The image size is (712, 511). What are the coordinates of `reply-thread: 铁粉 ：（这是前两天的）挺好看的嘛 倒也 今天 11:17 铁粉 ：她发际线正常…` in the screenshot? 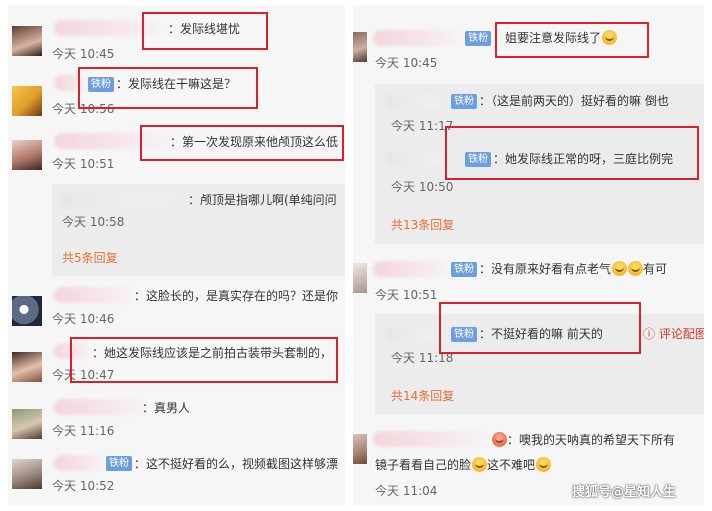 It's located at (539, 164).